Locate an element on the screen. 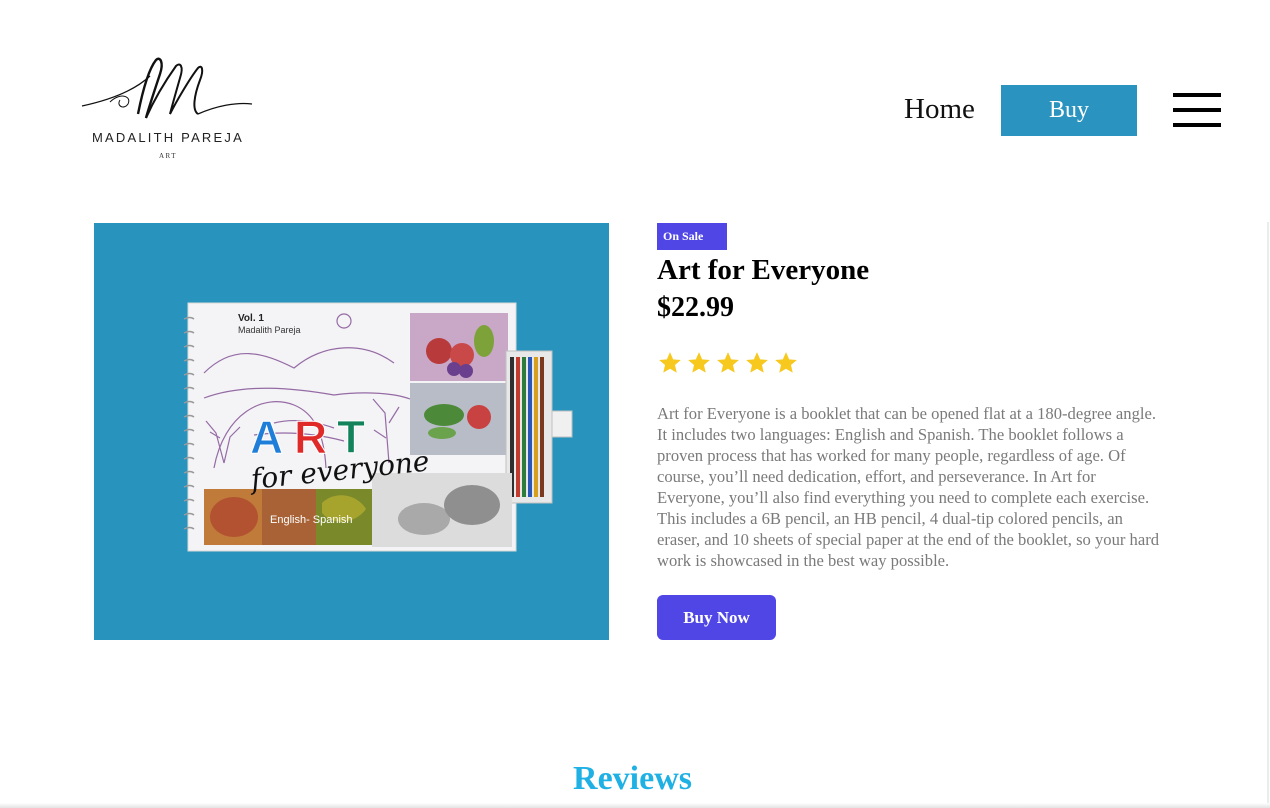 Image resolution: width=1270 pixels, height=808 pixels. product-title: Art for Everyone is located at coordinates (763, 270).